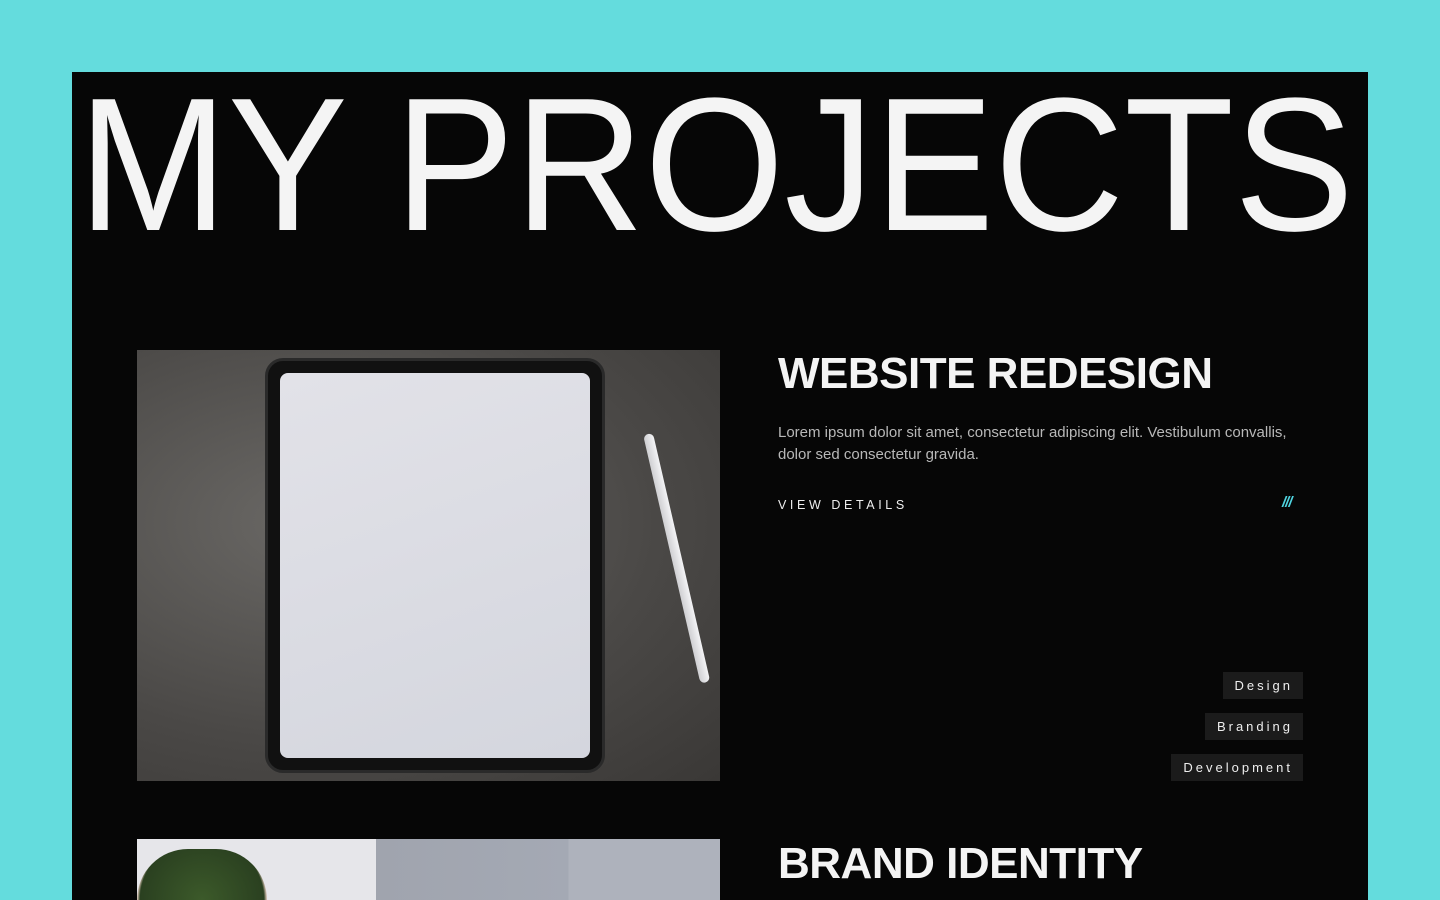 The height and width of the screenshot is (900, 1440). Describe the element at coordinates (1262, 685) in the screenshot. I see `tag-design: Design` at that location.